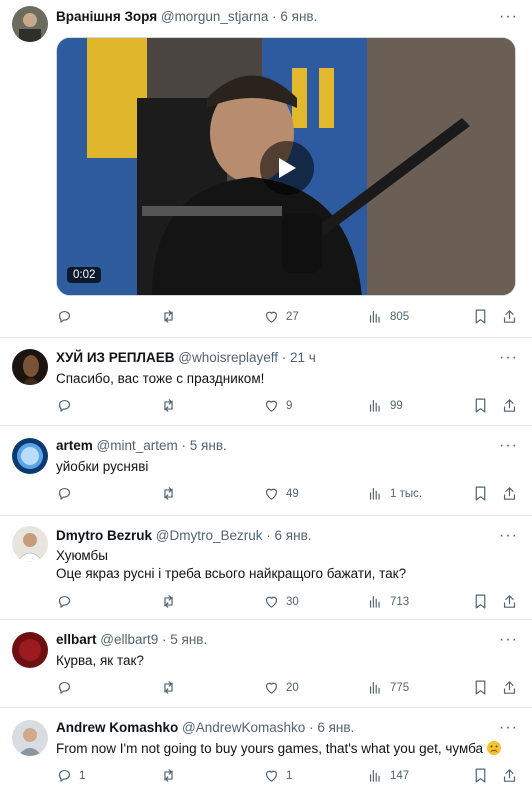  What do you see at coordinates (129, 639) in the screenshot?
I see `author-handle: @ellbart9` at bounding box center [129, 639].